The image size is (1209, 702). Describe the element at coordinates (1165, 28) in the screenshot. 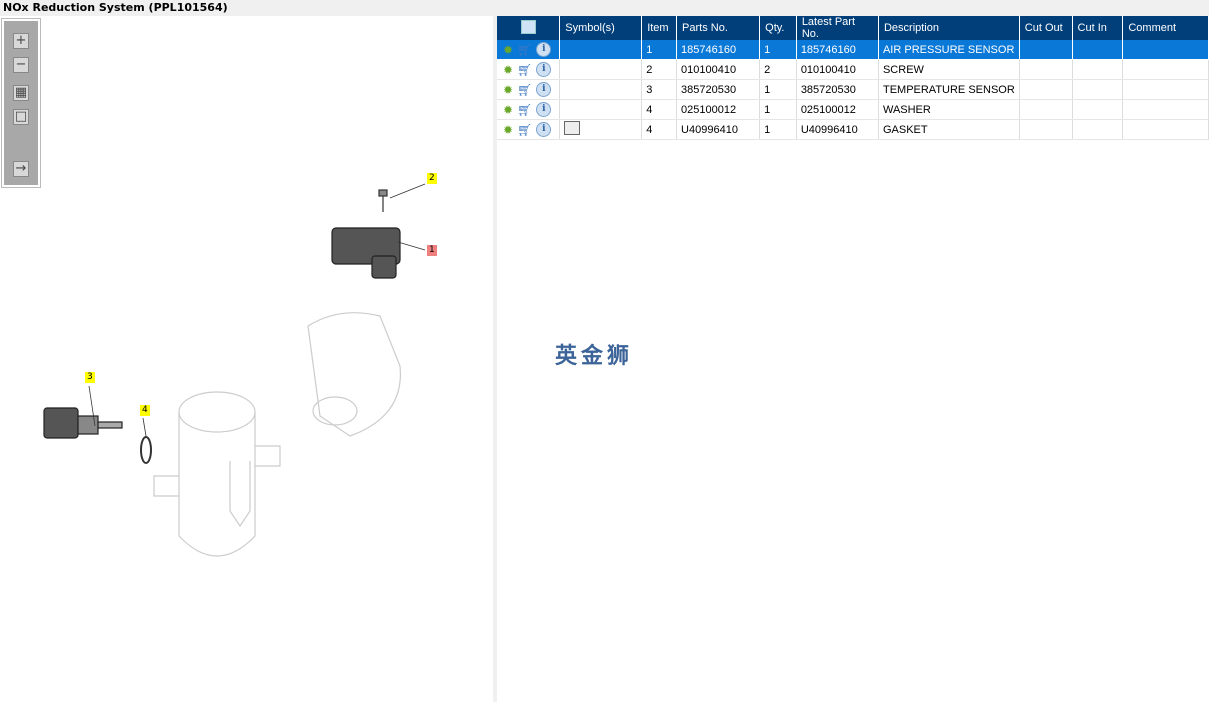

I see `header-comment: Comment` at that location.